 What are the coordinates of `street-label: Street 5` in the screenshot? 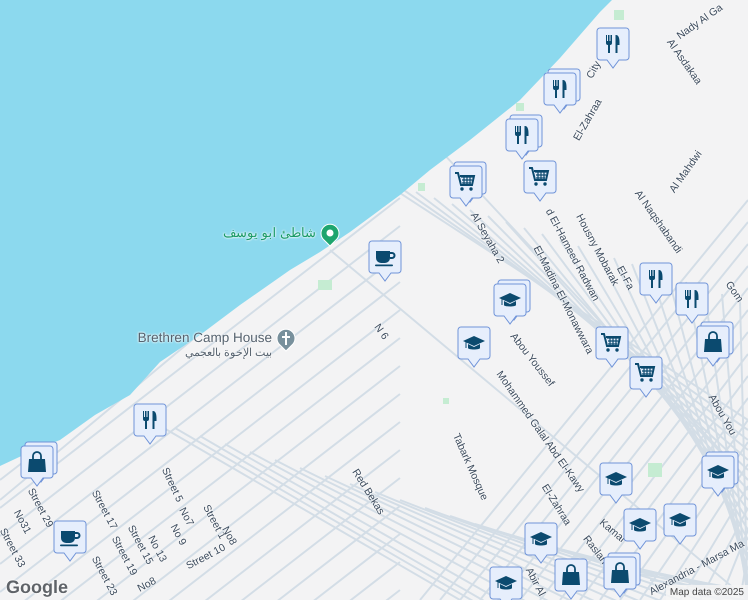 It's located at (172, 485).